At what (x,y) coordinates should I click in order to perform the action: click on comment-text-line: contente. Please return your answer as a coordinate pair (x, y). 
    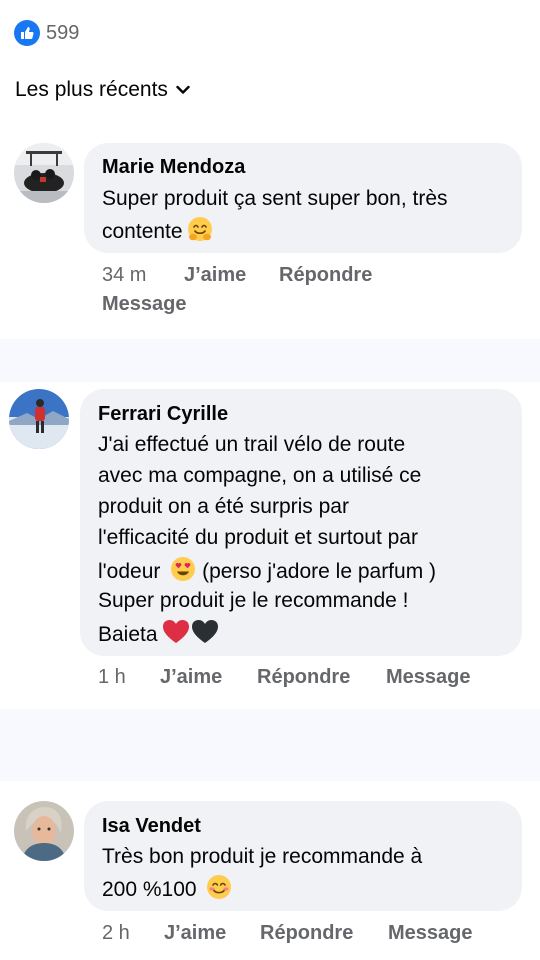
    Looking at the image, I should click on (157, 232).